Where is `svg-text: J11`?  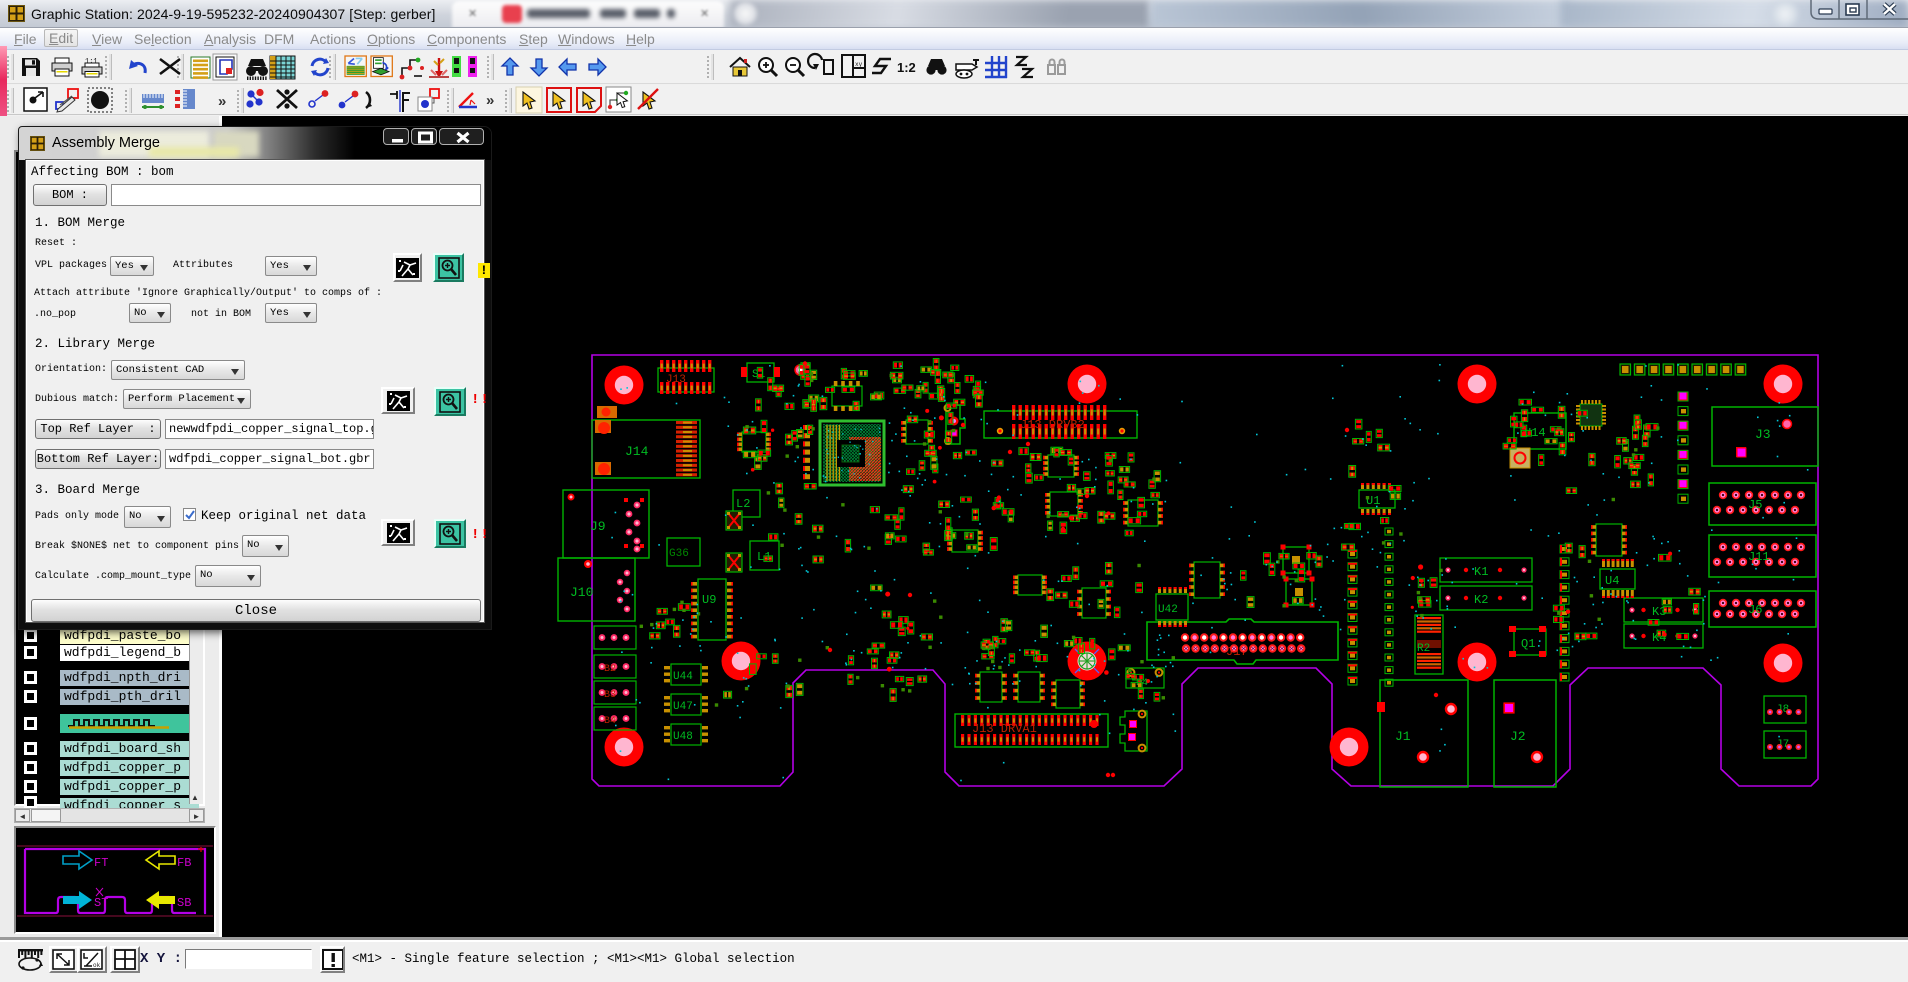 svg-text: J11 is located at coordinates (1759, 557).